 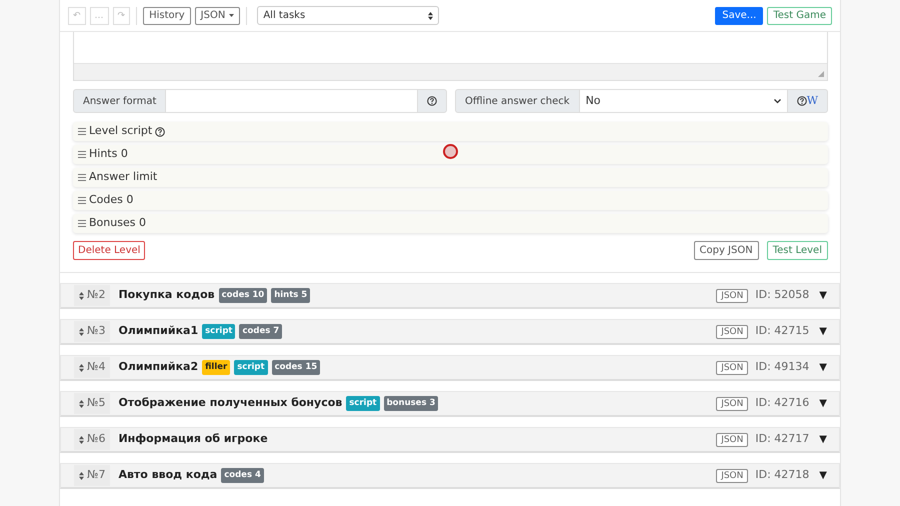 What do you see at coordinates (450, 223) in the screenshot?
I see `section-header: Bonuses 0` at bounding box center [450, 223].